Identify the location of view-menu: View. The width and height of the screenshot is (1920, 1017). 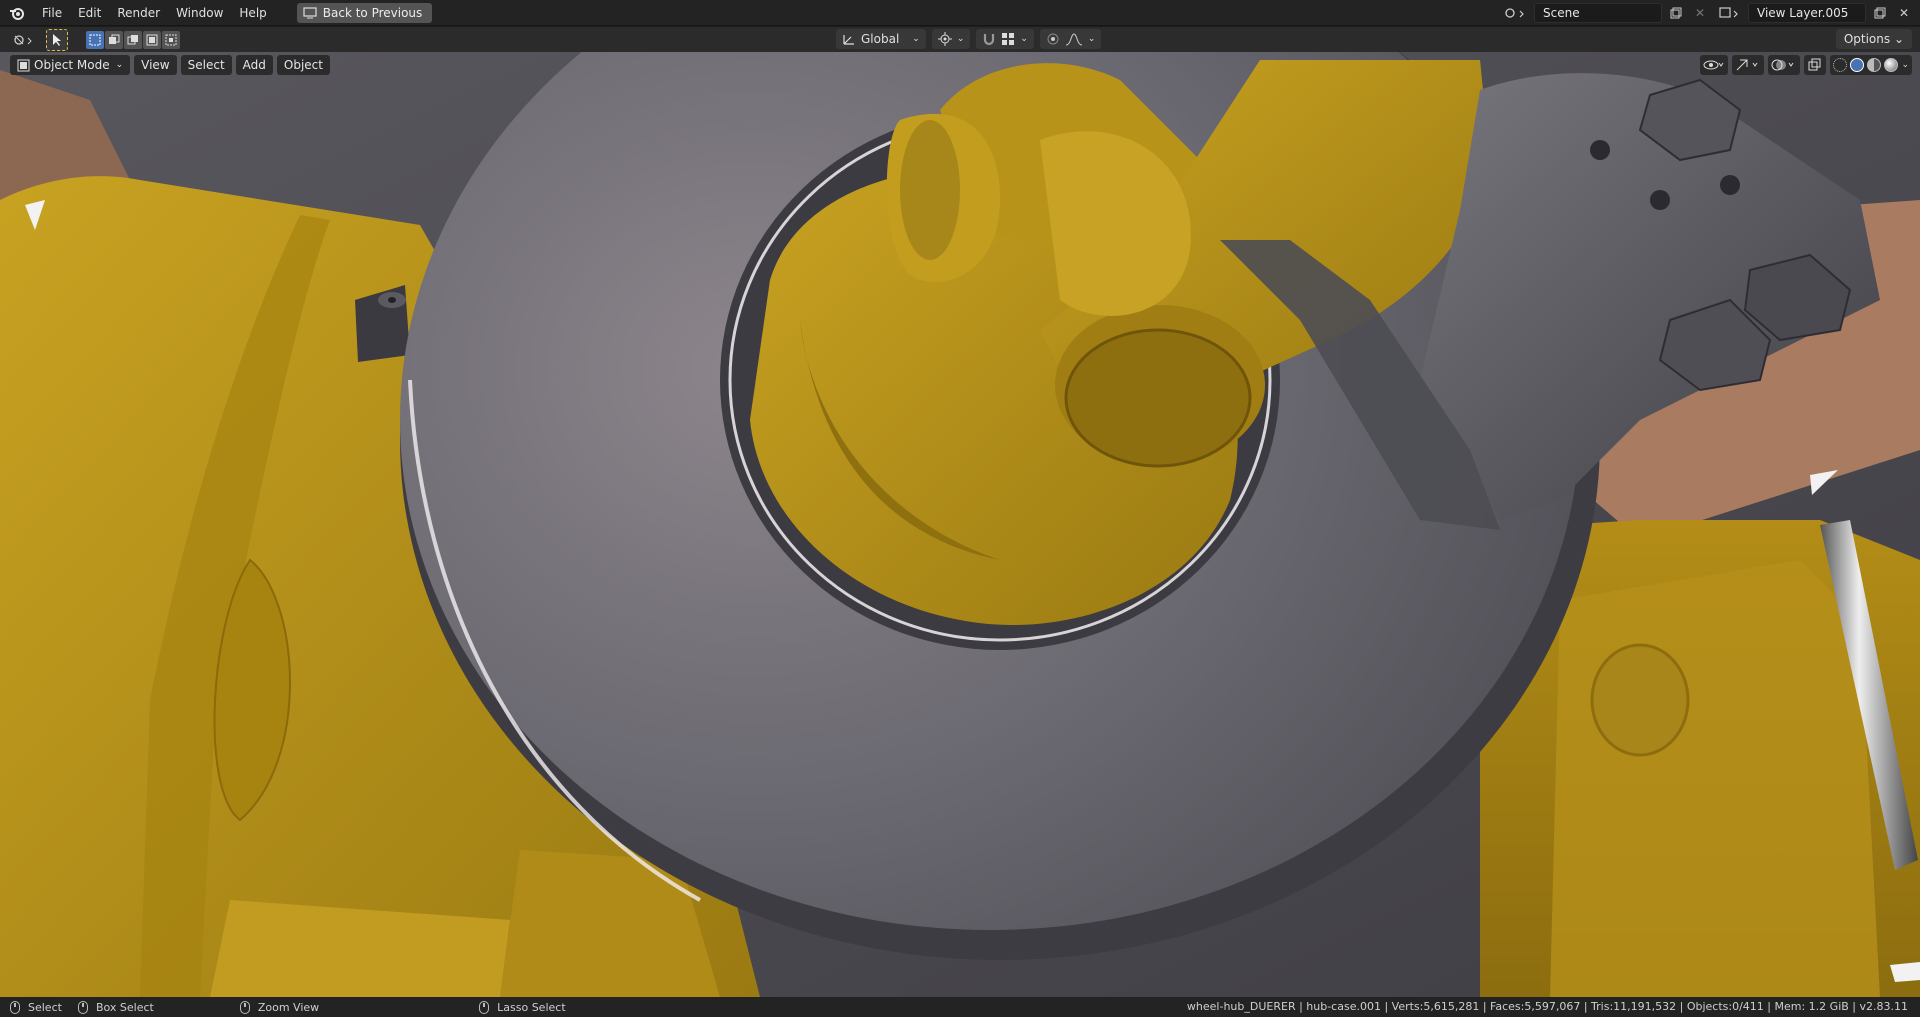
(155, 65).